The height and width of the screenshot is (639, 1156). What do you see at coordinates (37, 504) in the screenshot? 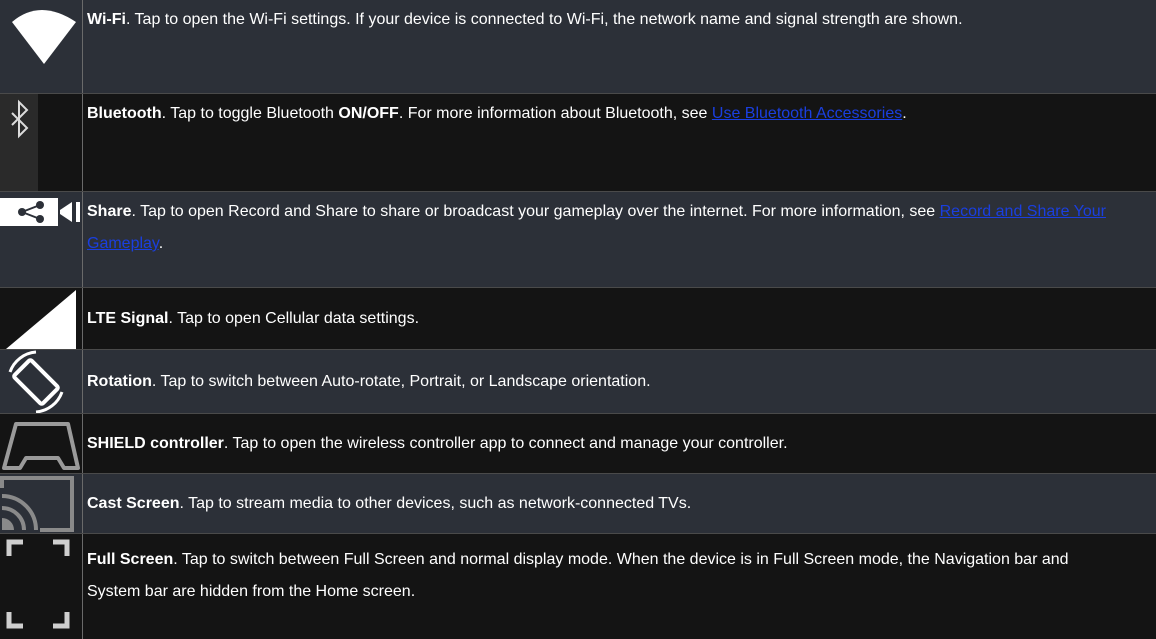
I see `cast-screen-icon` at bounding box center [37, 504].